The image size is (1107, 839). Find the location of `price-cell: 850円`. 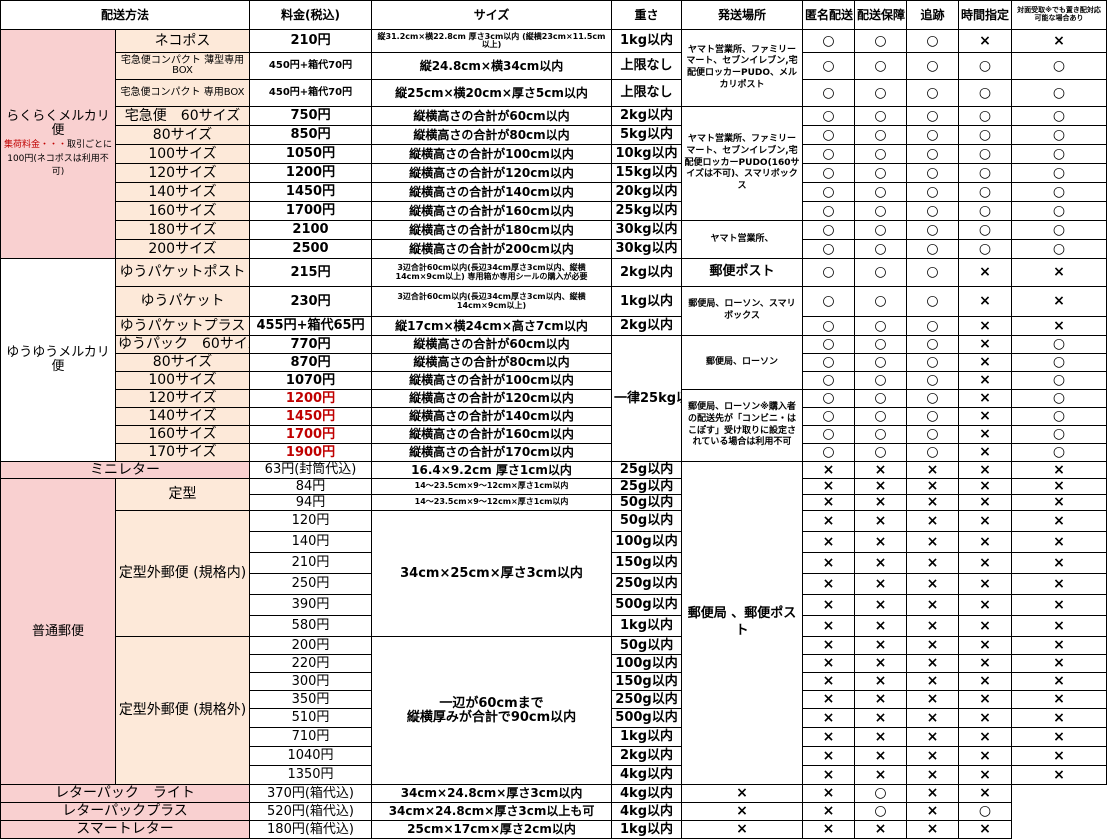

price-cell: 850円 is located at coordinates (311, 135).